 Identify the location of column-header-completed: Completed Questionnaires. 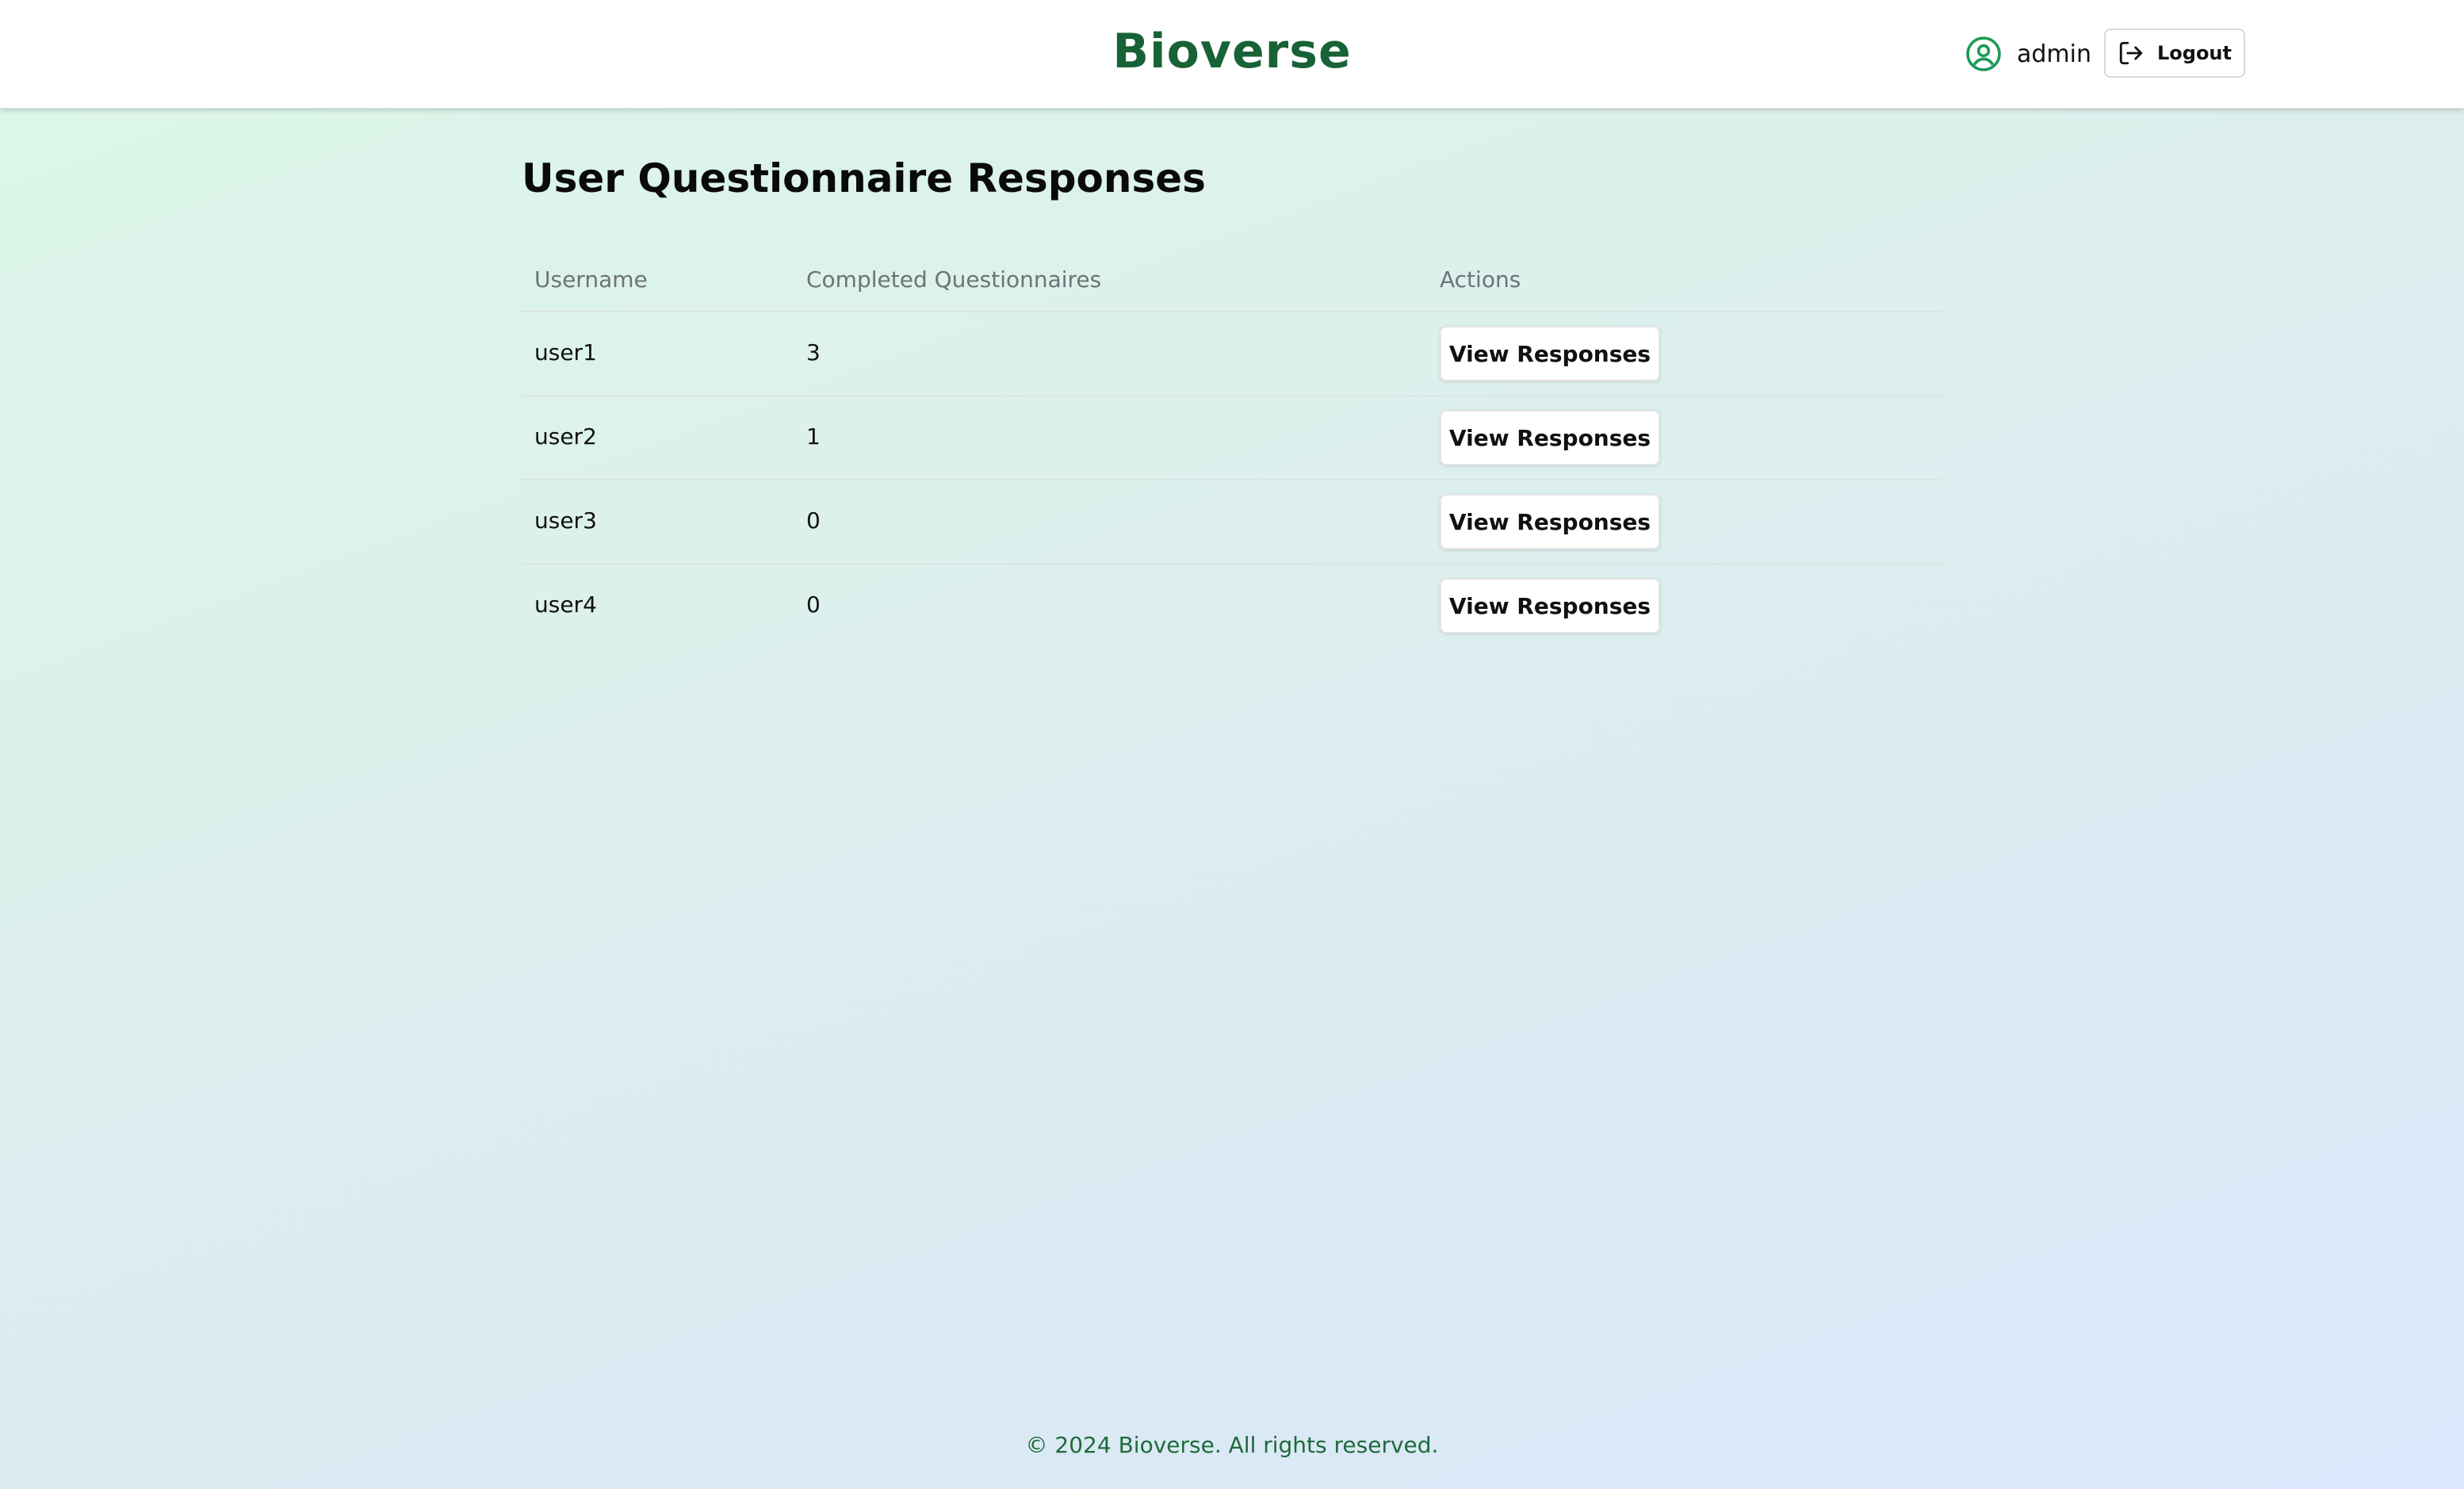
(954, 279).